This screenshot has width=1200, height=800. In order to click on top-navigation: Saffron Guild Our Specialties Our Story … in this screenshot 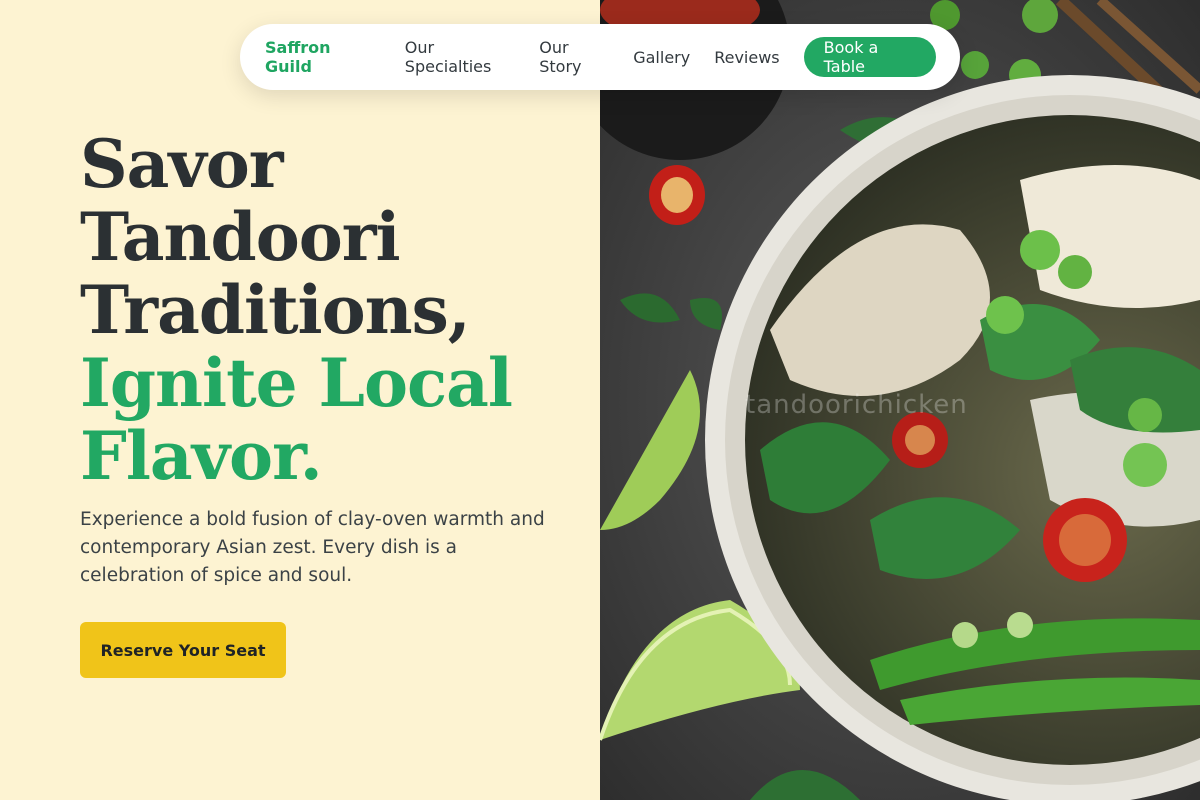, I will do `click(600, 57)`.